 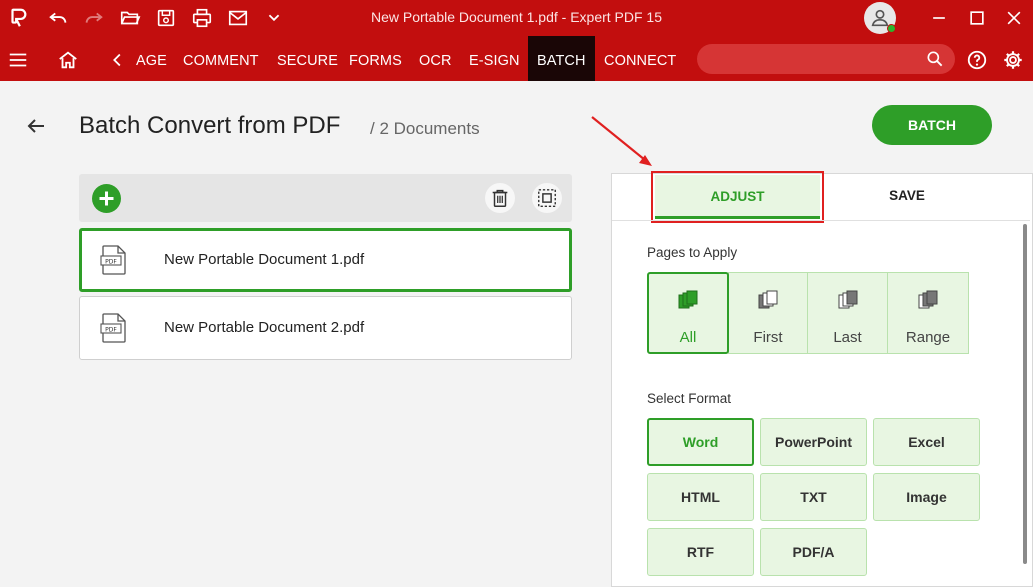 I want to click on maximize-button, so click(x=977, y=18).